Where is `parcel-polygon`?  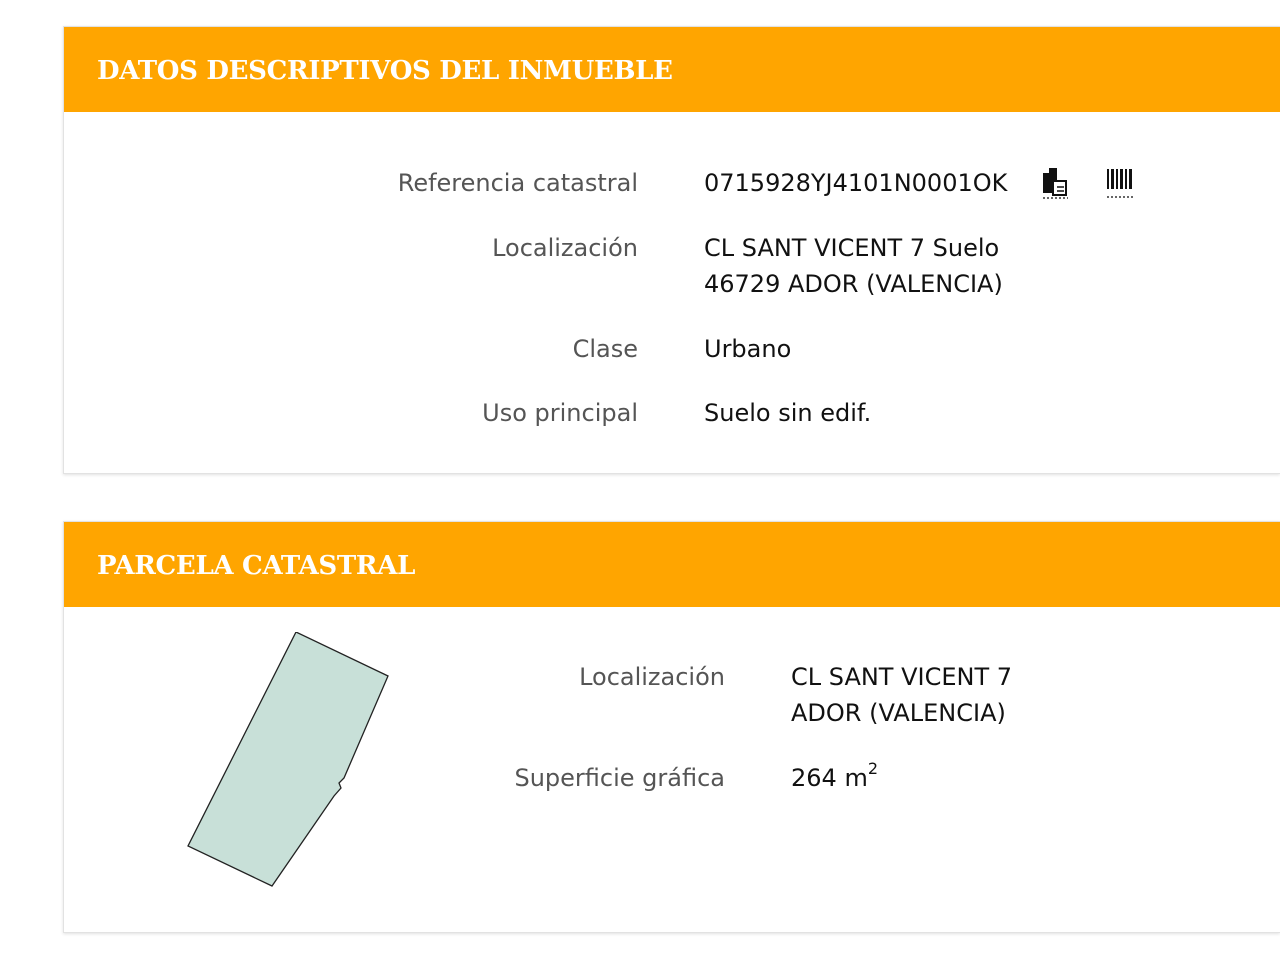
parcel-polygon is located at coordinates (288, 759).